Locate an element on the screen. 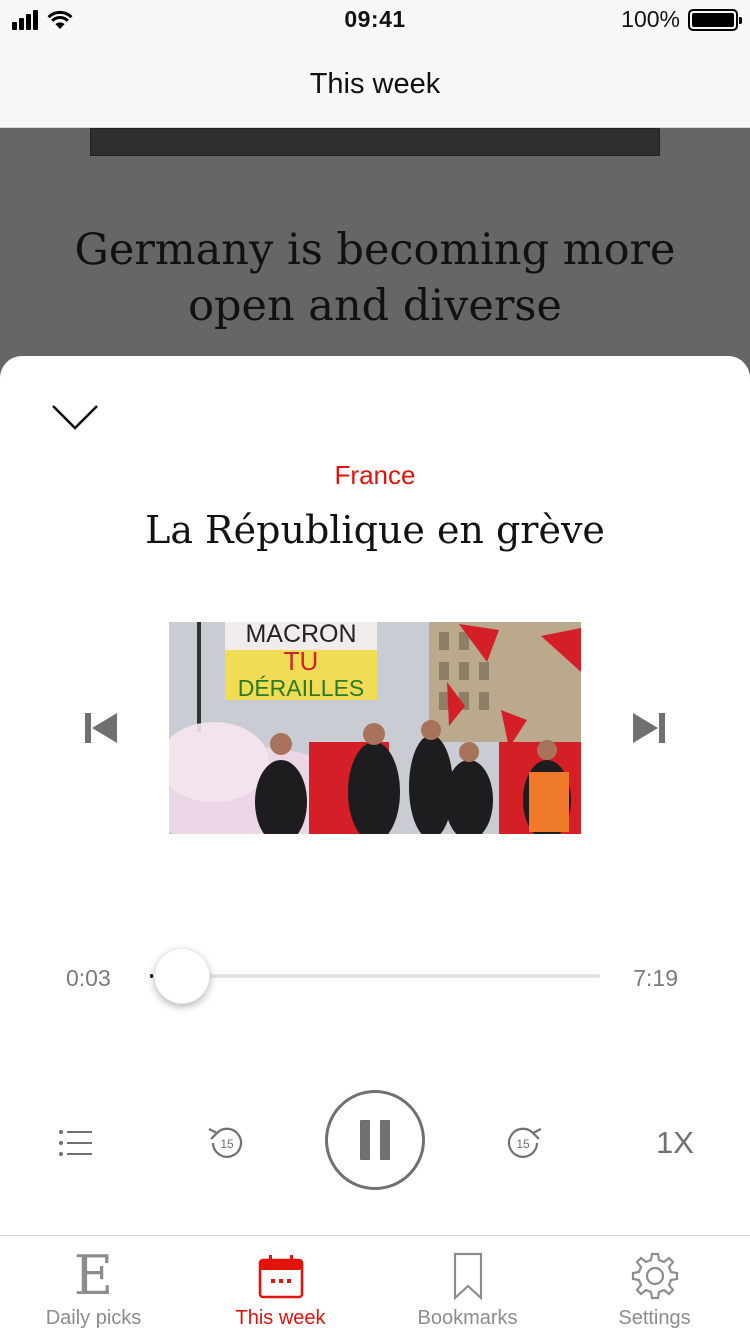 The height and width of the screenshot is (1334, 750). tab-daily-picks: E Daily picks is located at coordinates (93, 1285).